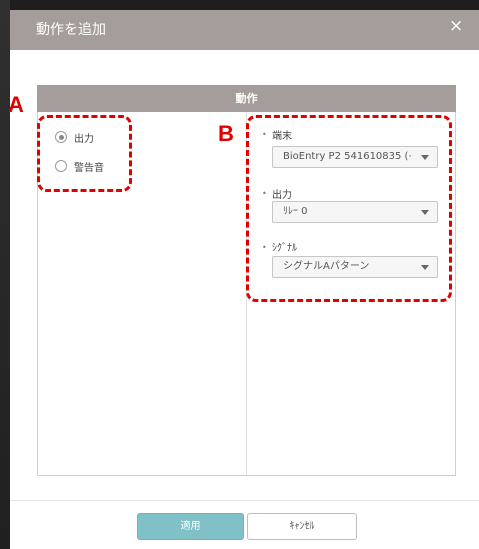 This screenshot has width=479, height=549. Describe the element at coordinates (226, 133) in the screenshot. I see `annotation-label-b: B` at that location.